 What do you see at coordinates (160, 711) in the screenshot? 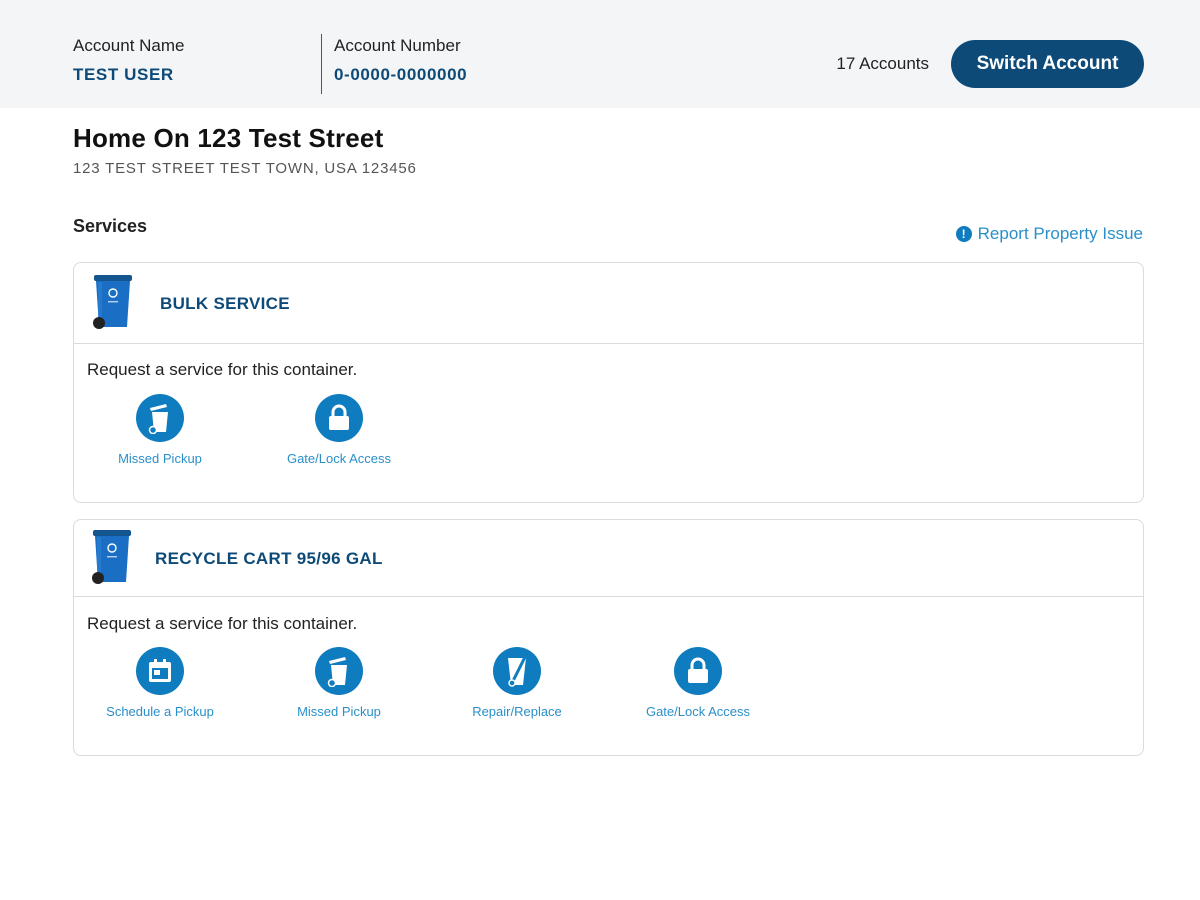
I see `action-label: Schedule a Pickup` at bounding box center [160, 711].